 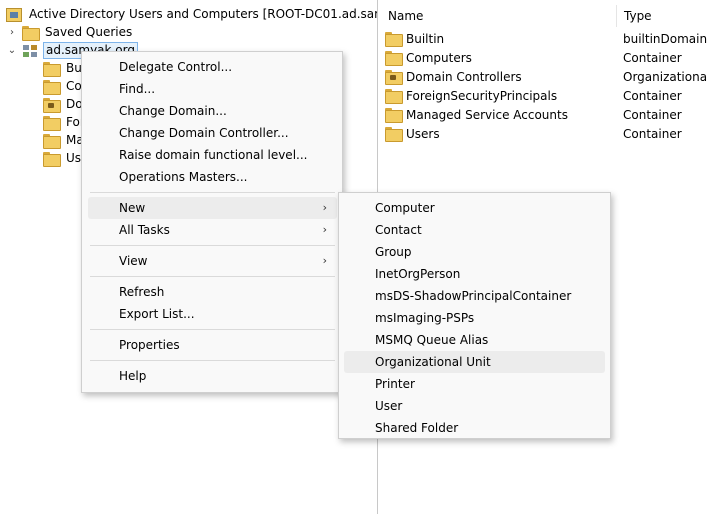 What do you see at coordinates (487, 114) in the screenshot?
I see `list-item-name: Managed Service Accounts` at bounding box center [487, 114].